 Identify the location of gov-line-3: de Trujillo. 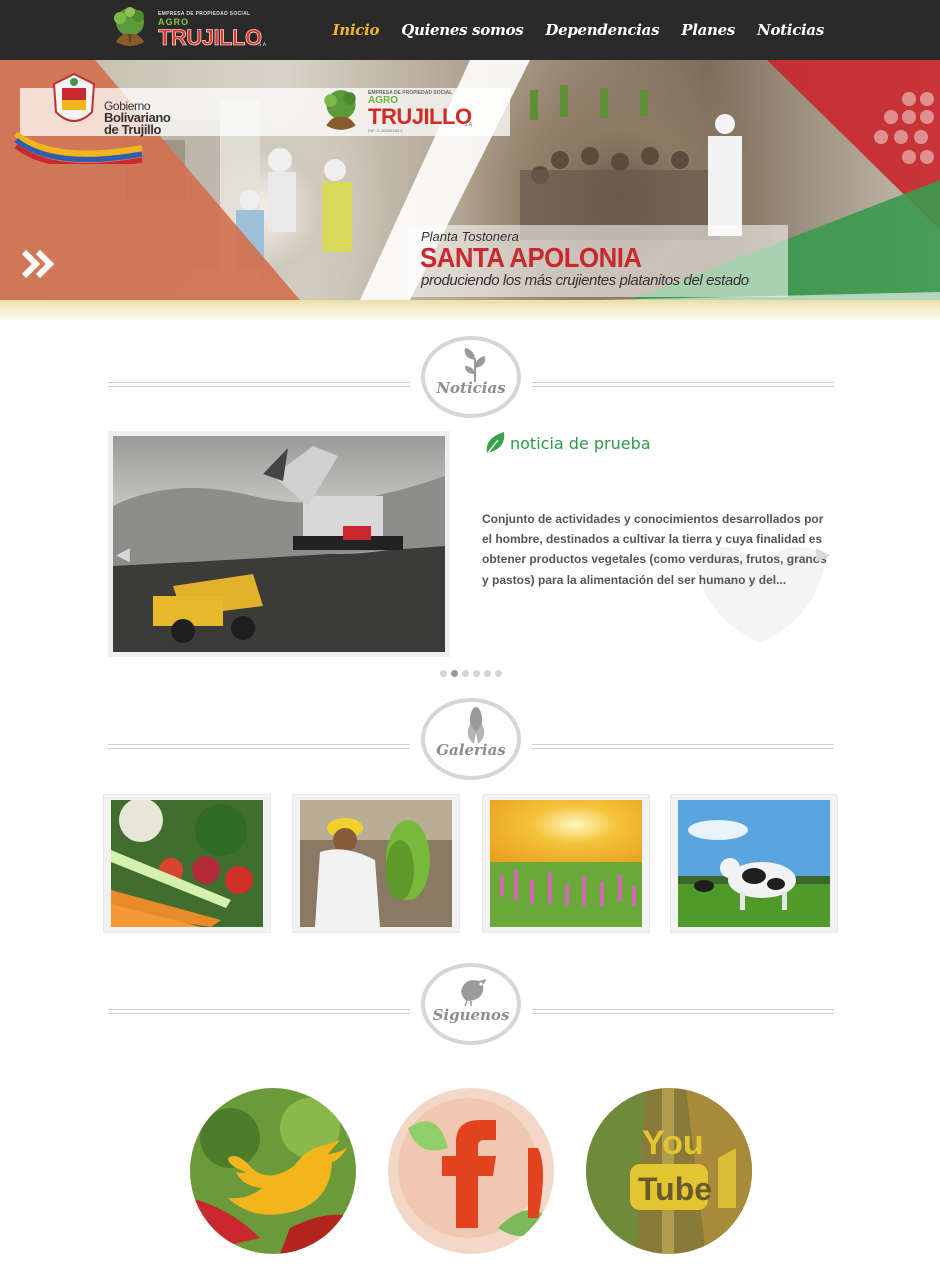
(132, 129).